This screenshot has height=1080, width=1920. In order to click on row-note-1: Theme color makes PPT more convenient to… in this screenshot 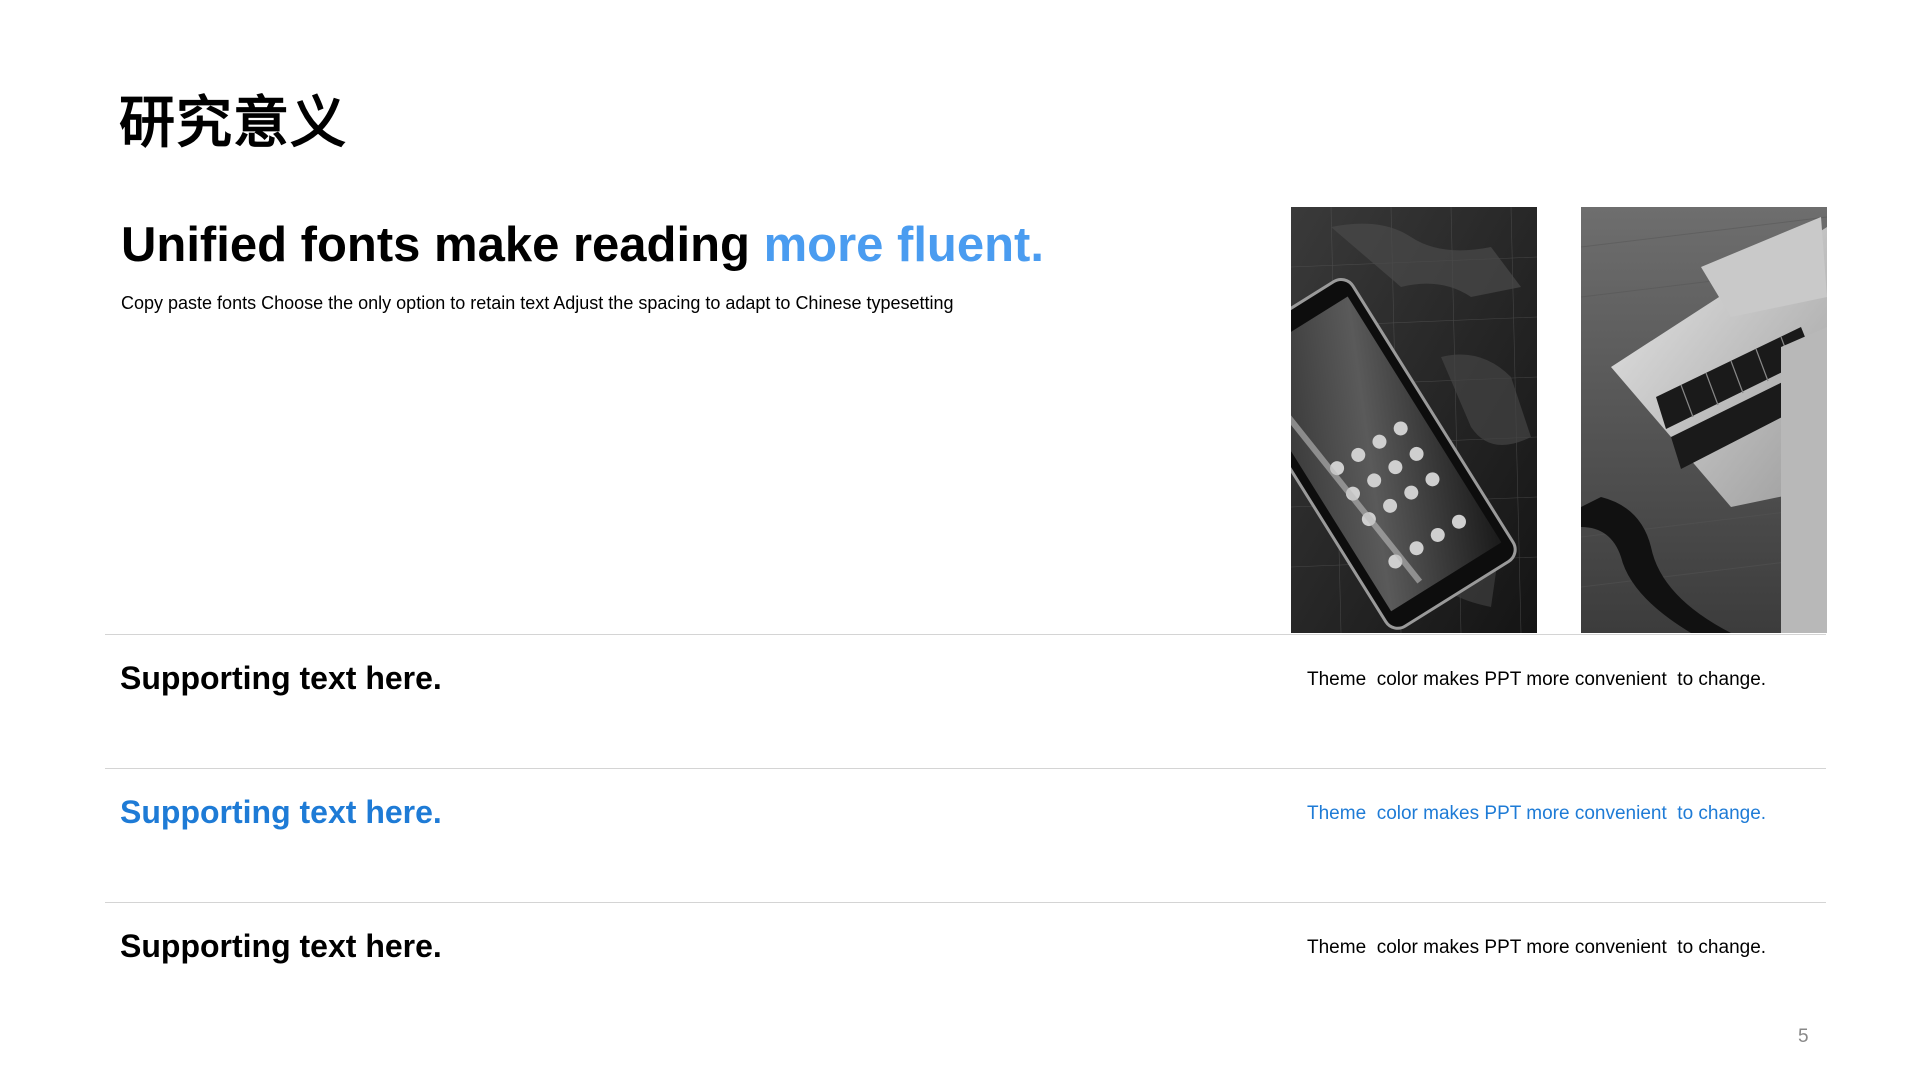, I will do `click(1537, 679)`.